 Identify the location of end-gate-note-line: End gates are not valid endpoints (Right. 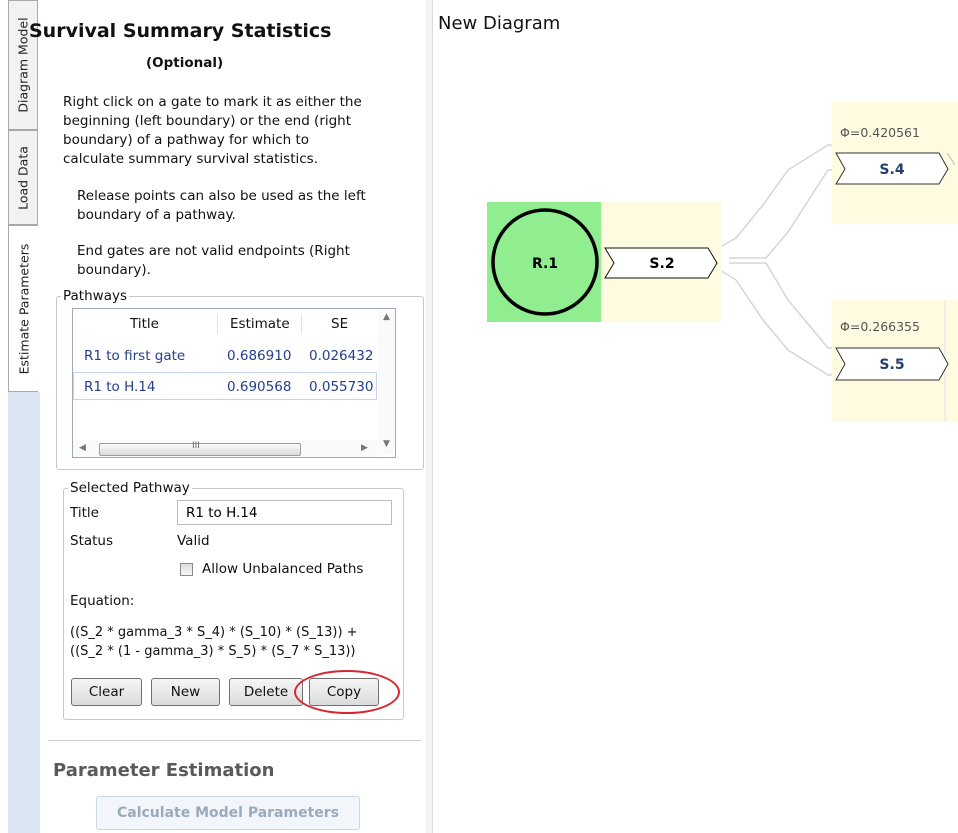
(213, 251).